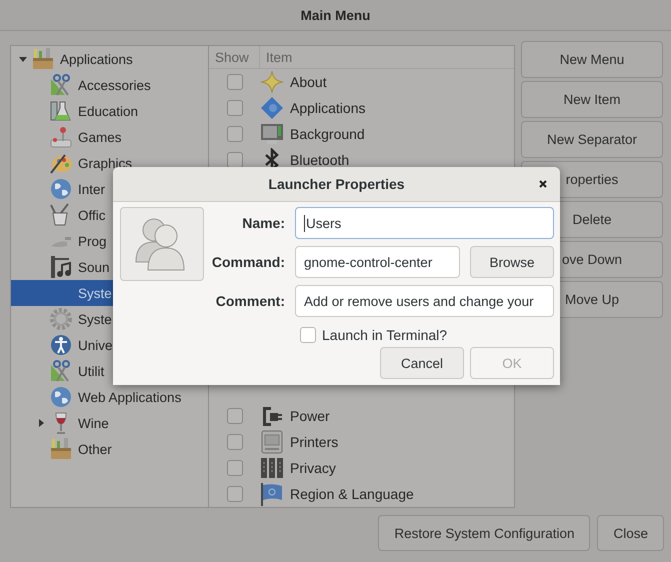 The width and height of the screenshot is (671, 562). I want to click on icon-button, so click(162, 244).